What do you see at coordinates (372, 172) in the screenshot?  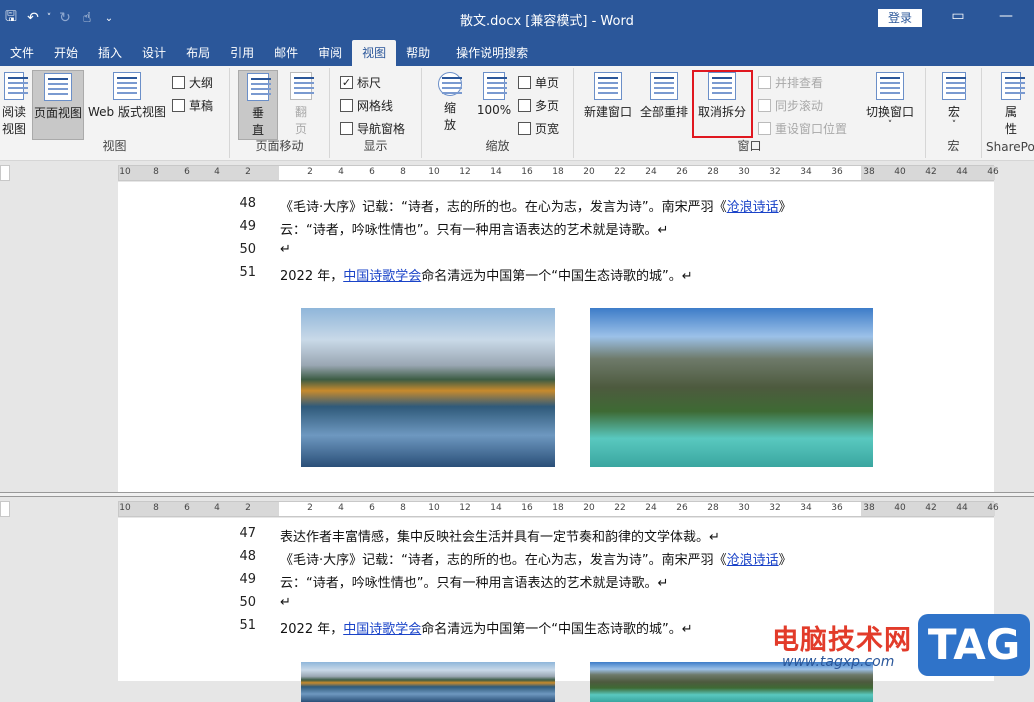 I see `ruler-tick: 6` at bounding box center [372, 172].